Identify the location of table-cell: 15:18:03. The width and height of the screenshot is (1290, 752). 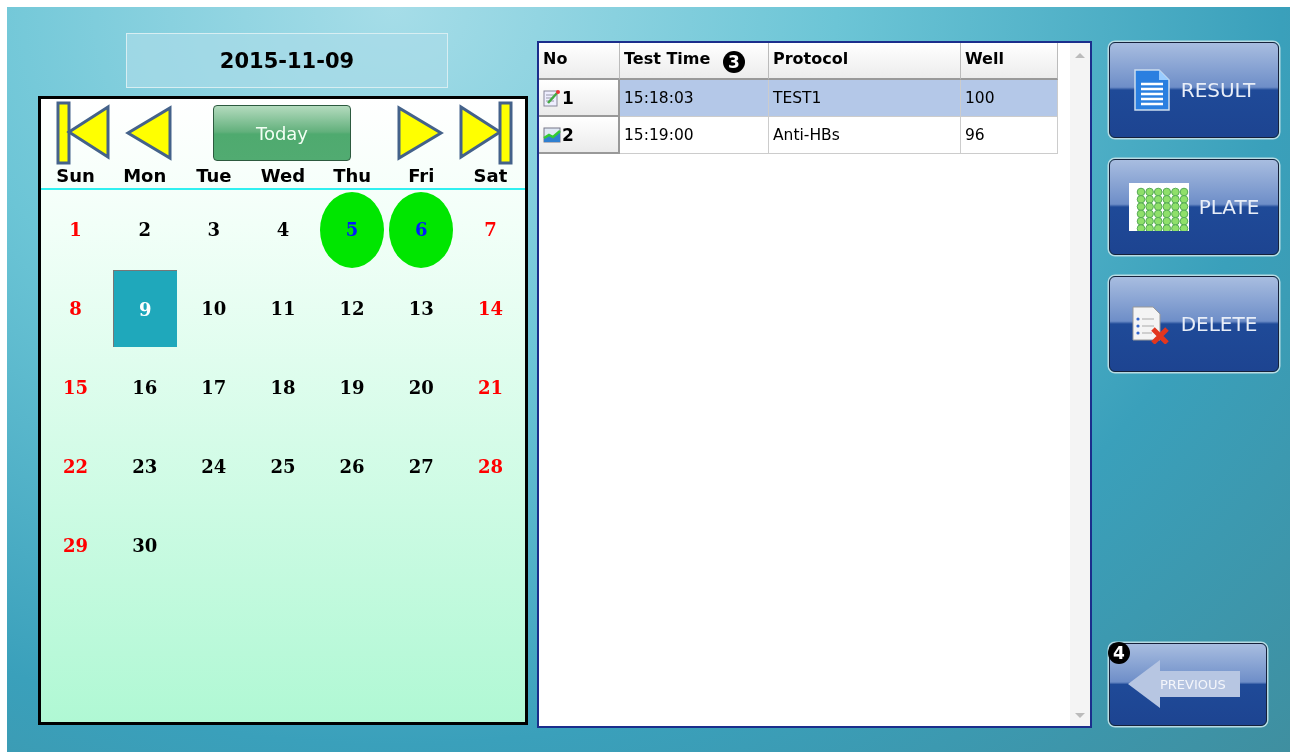
(694, 98).